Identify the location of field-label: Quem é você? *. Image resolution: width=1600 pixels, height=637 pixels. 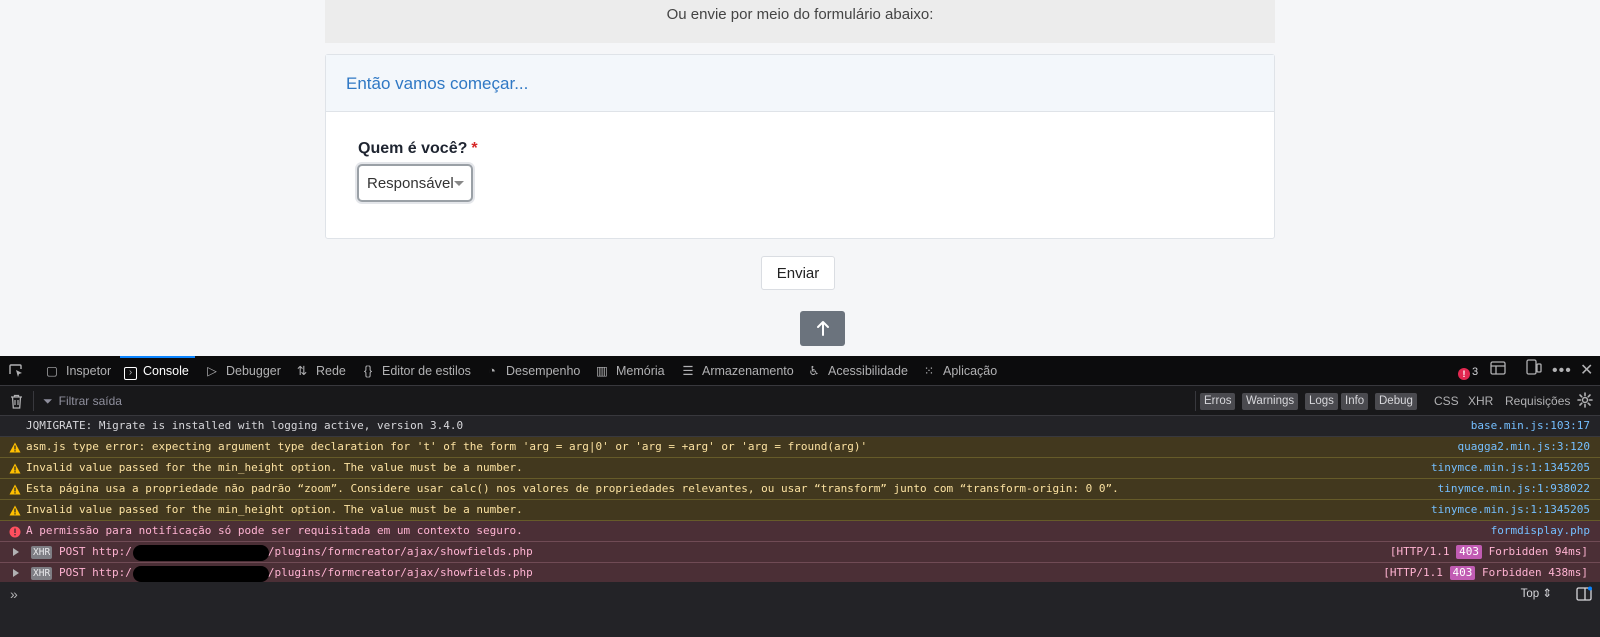
(418, 149).